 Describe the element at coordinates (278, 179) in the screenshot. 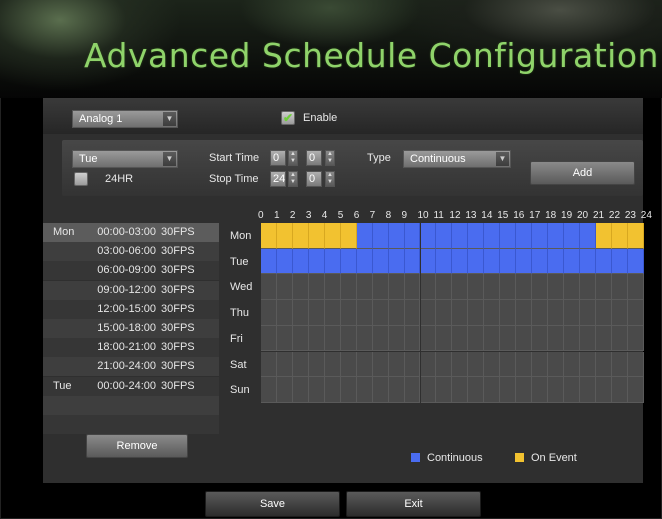

I see `stop-hour-field: 24` at that location.